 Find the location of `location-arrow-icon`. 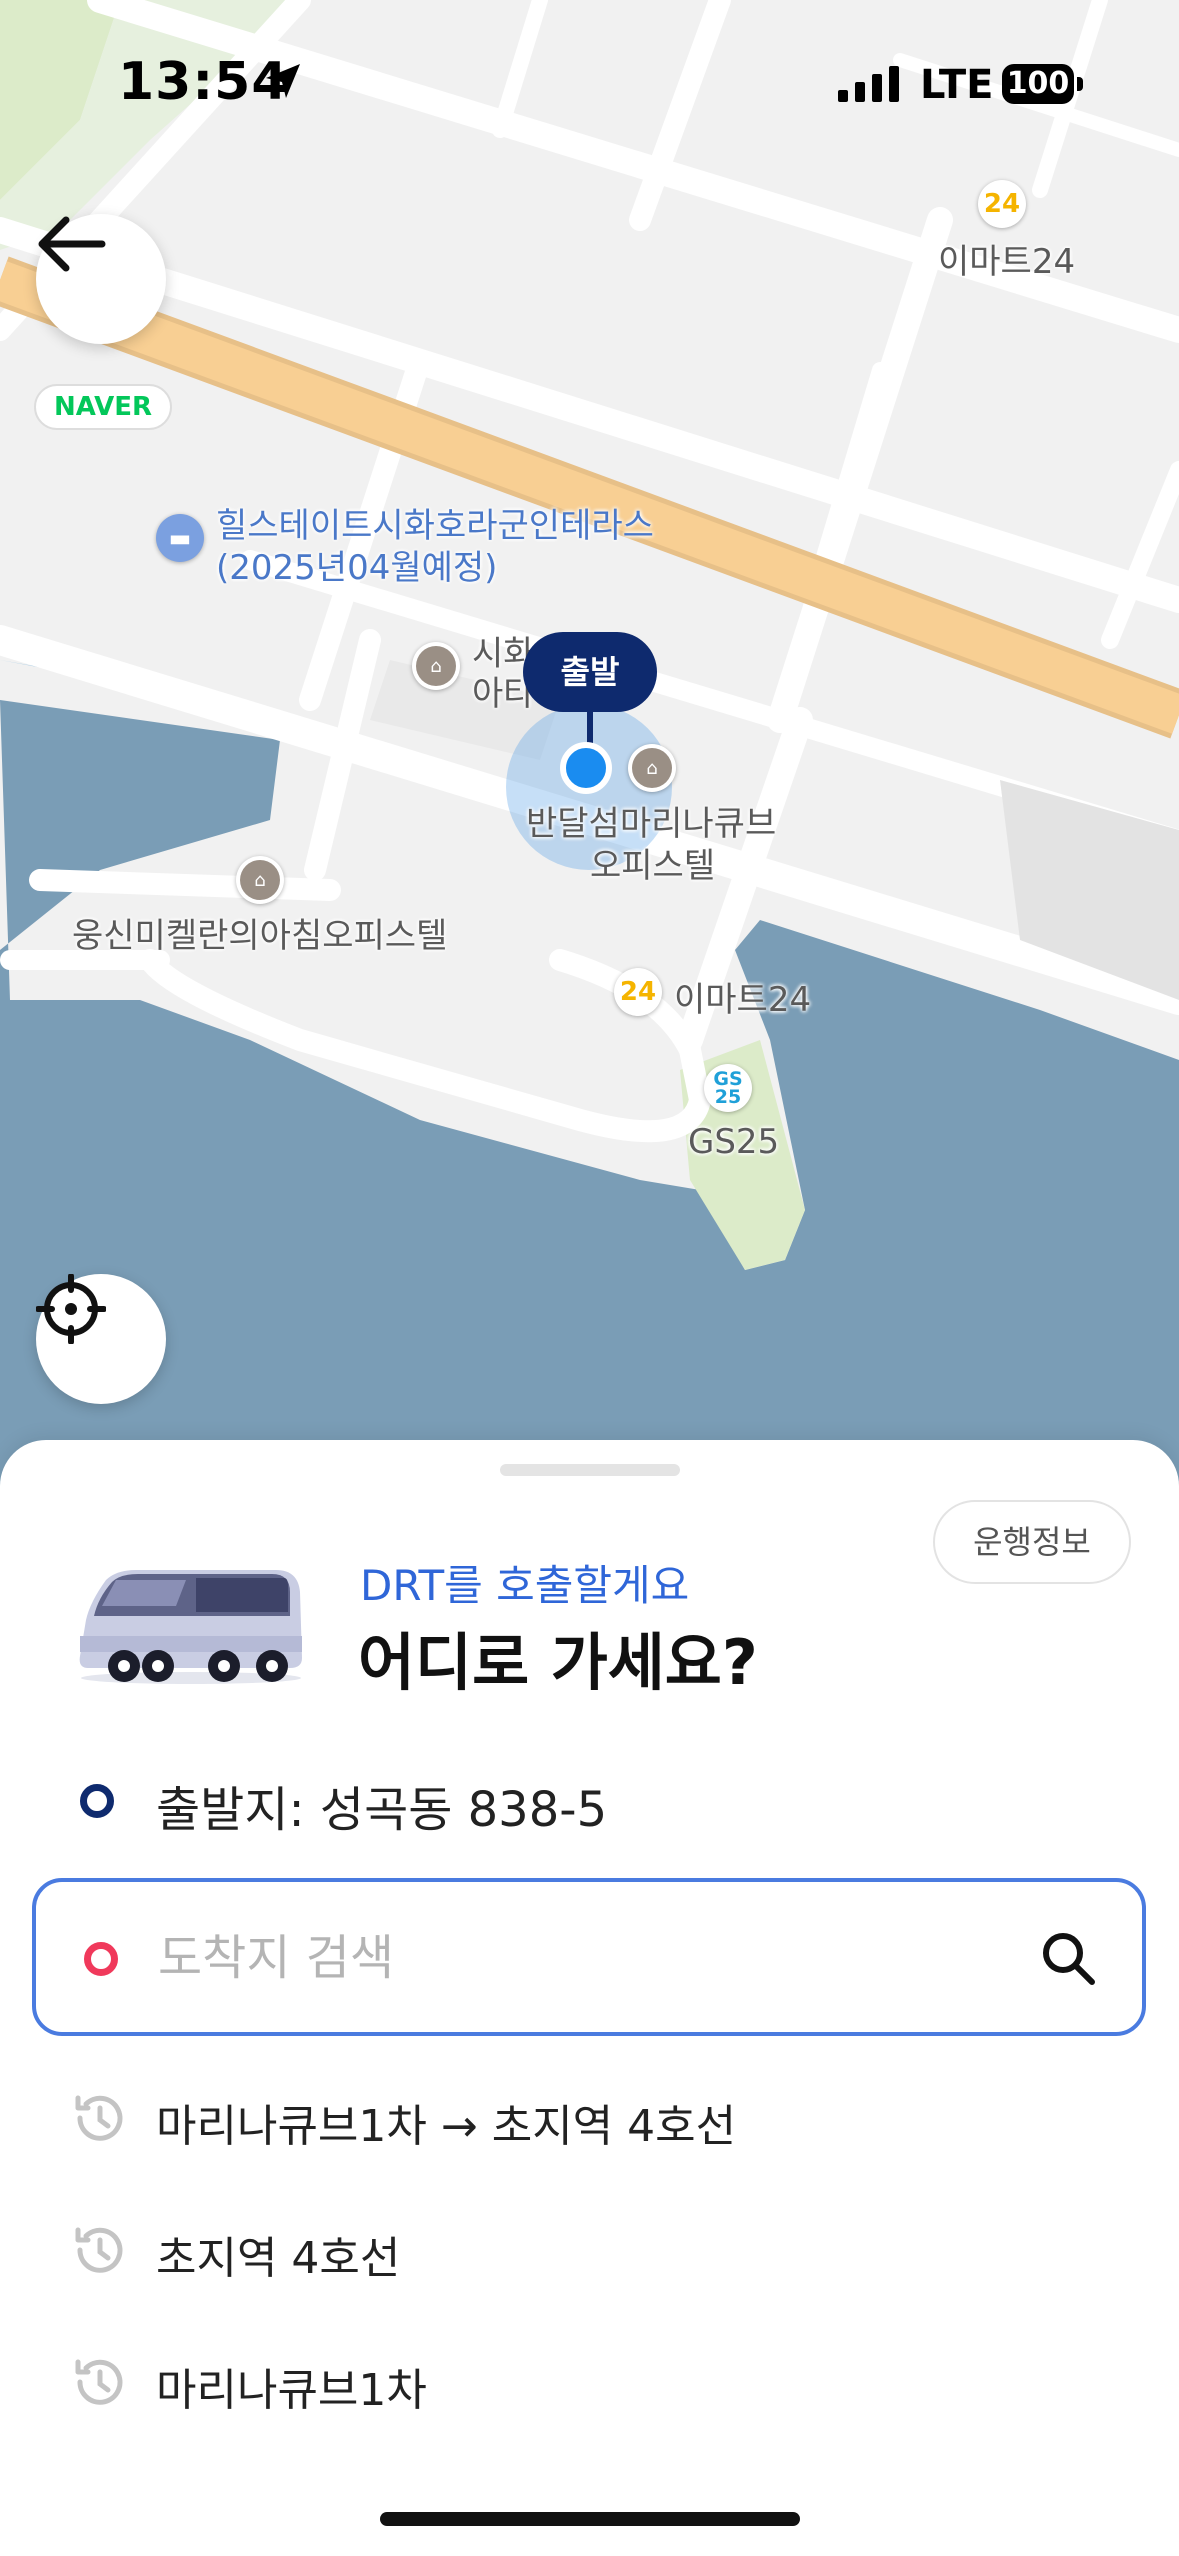

location-arrow-icon is located at coordinates (283, 83).